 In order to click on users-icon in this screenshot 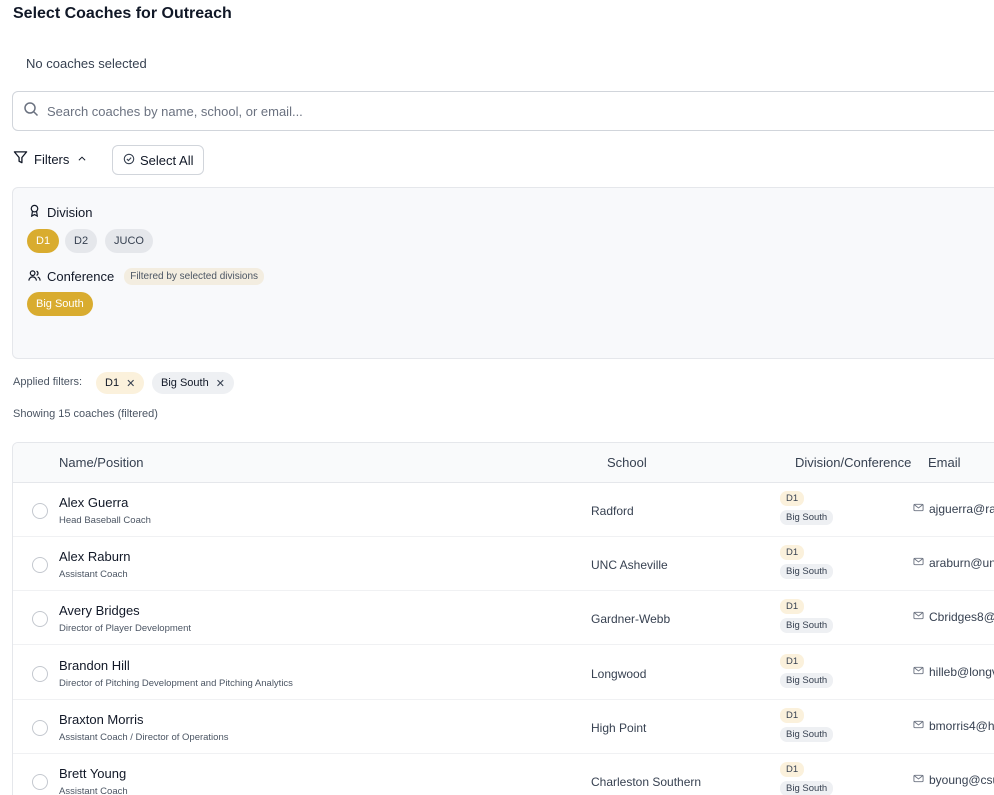, I will do `click(34, 277)`.